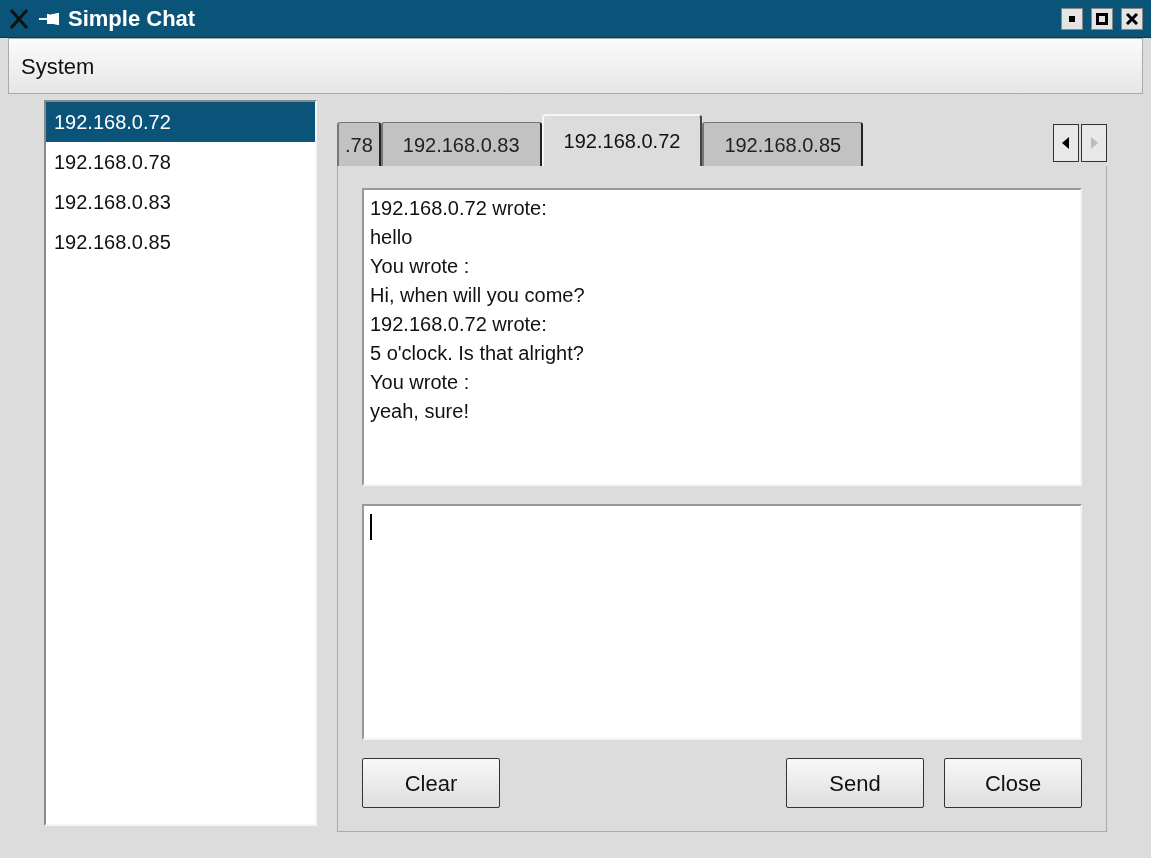 This screenshot has height=858, width=1151. I want to click on host-item: 192.168.0.72, so click(180, 122).